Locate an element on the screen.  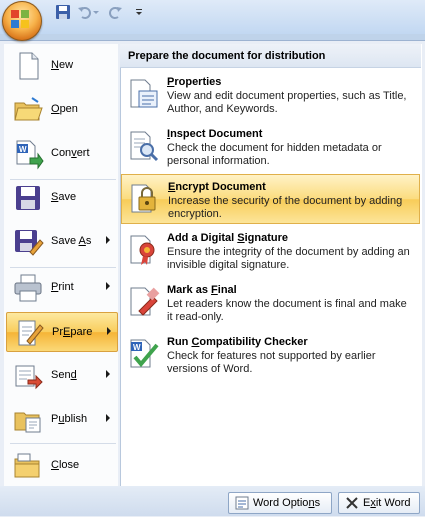
menu-item-print: Print is located at coordinates (62, 288).